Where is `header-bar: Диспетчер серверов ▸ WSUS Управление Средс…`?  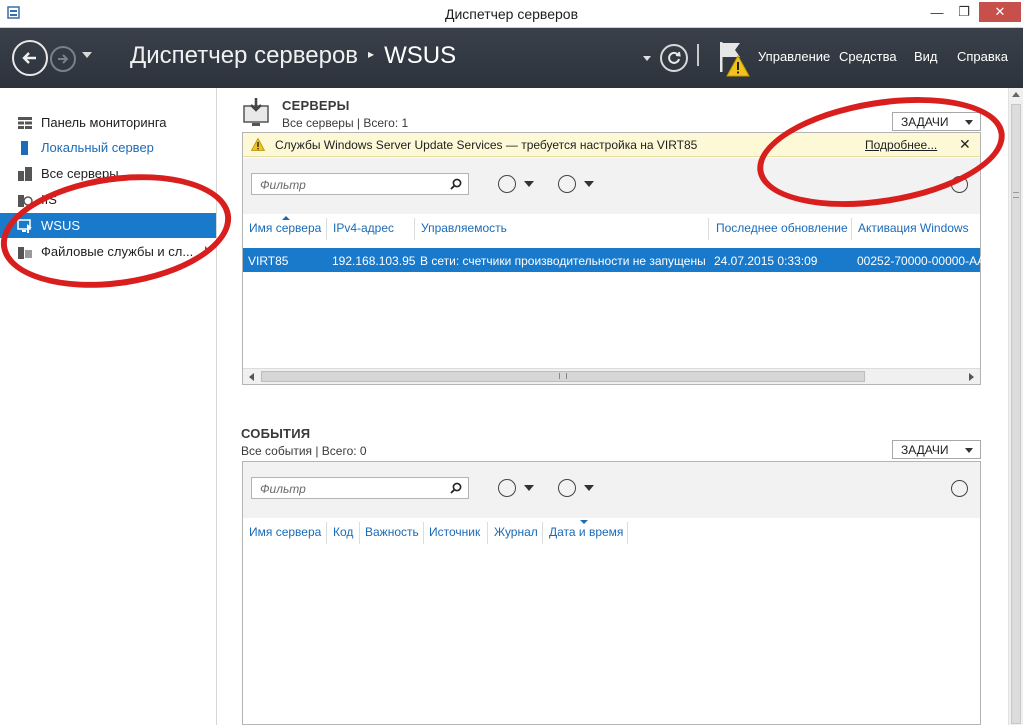
header-bar: Диспетчер серверов ▸ WSUS Управление Средс… is located at coordinates (511, 58).